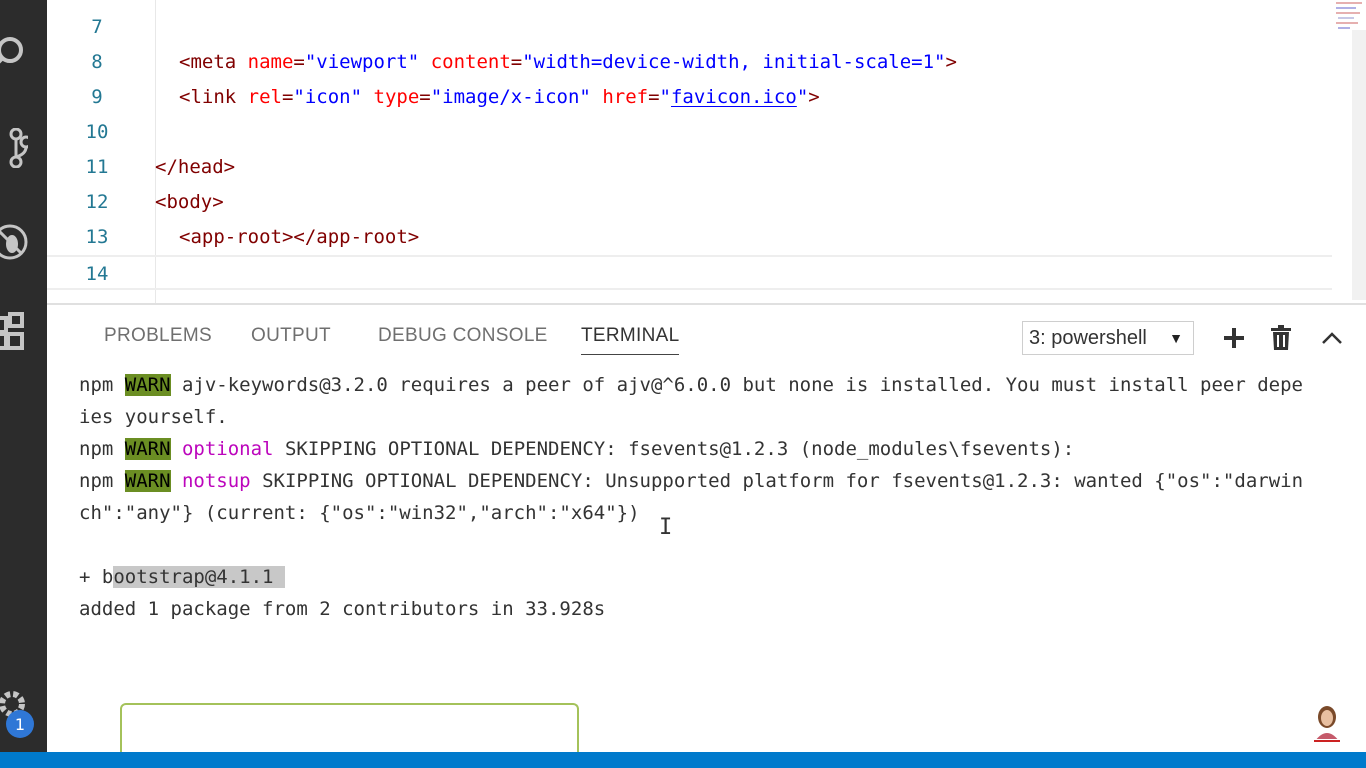 Image resolution: width=1366 pixels, height=768 pixels. I want to click on code-line: 10, so click(689, 132).